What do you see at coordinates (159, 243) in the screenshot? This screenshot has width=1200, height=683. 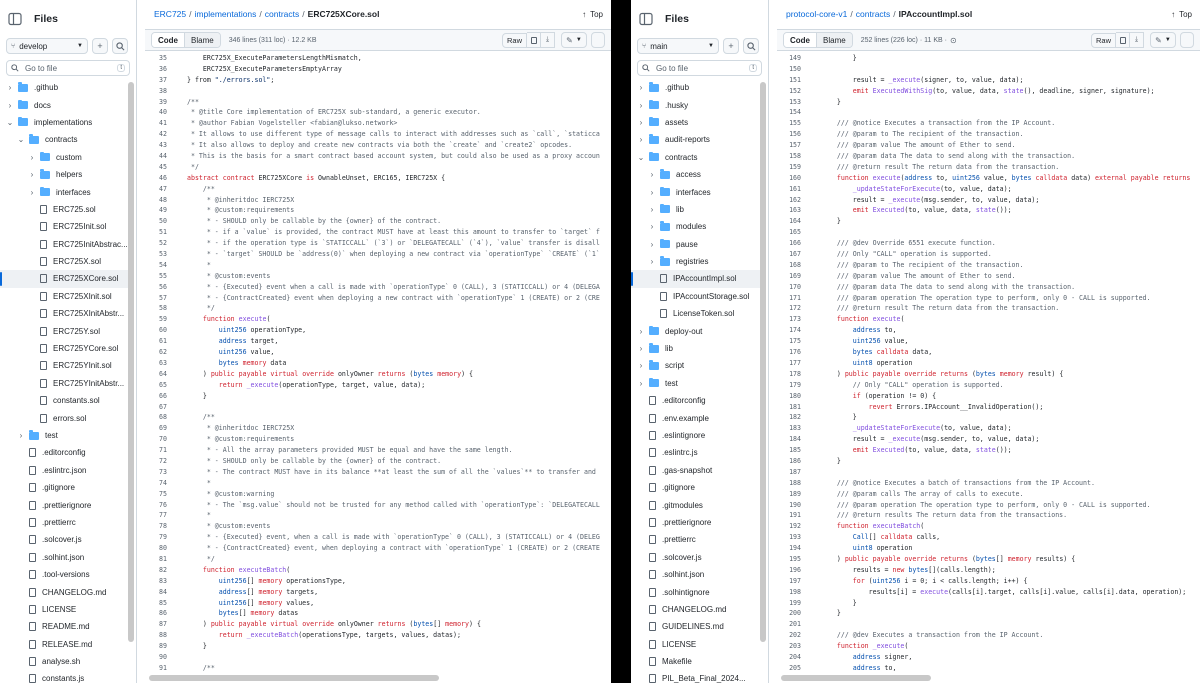 I see `line-number: 52` at bounding box center [159, 243].